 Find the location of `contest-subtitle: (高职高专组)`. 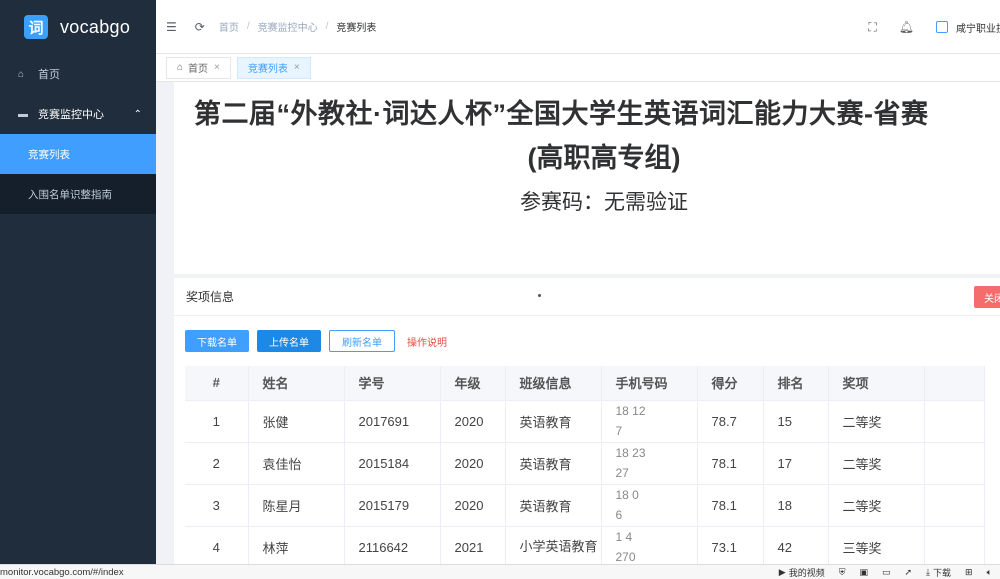

contest-subtitle: (高职高专组) is located at coordinates (604, 158).